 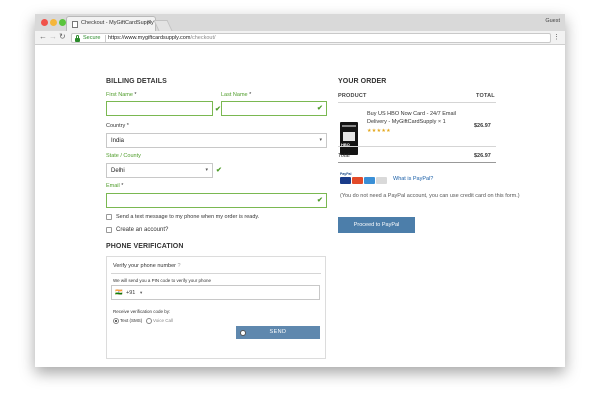 What do you see at coordinates (62, 22) in the screenshot?
I see `maximize-window-icon` at bounding box center [62, 22].